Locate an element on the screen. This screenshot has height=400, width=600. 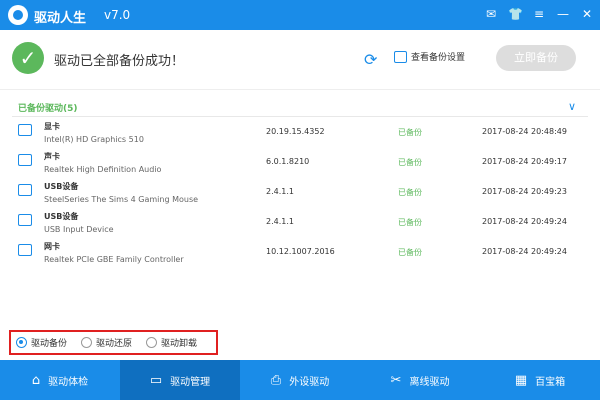
toolbox-icon: ▦ is located at coordinates (521, 380).